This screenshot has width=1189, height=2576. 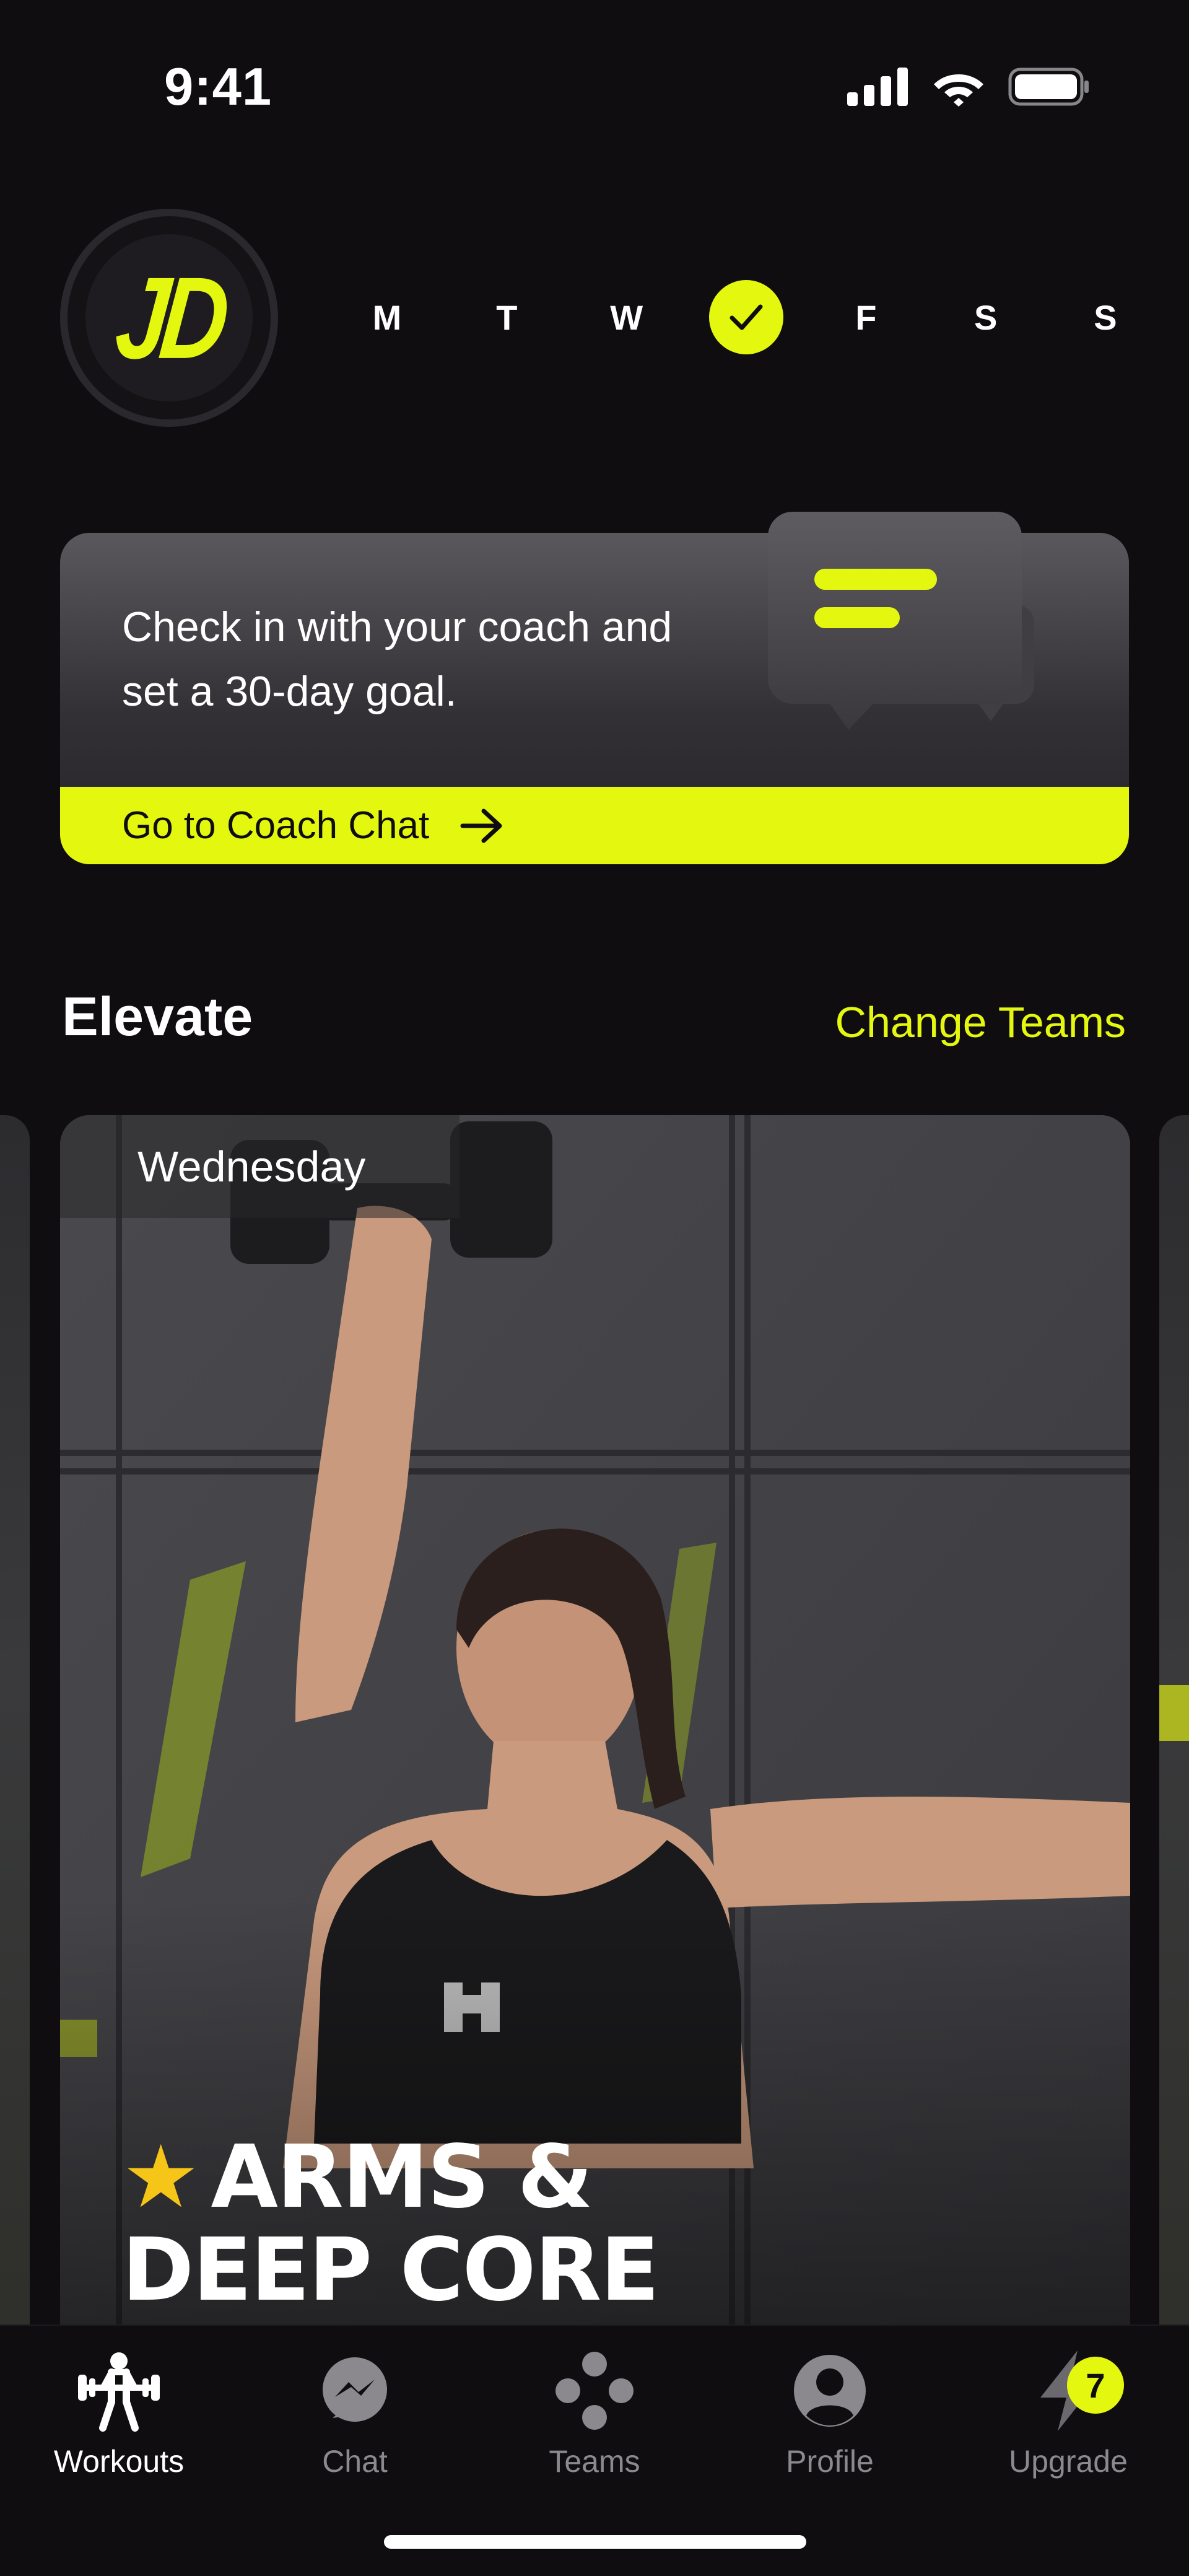 What do you see at coordinates (118, 2390) in the screenshot?
I see `workouts-icon` at bounding box center [118, 2390].